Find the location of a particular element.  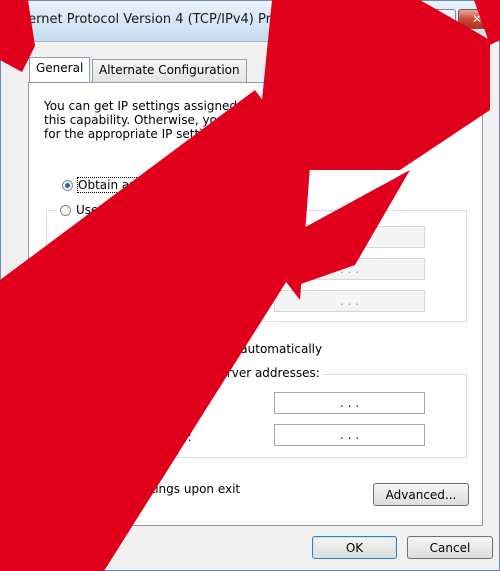

cancel-button: Cancel is located at coordinates (450, 547).